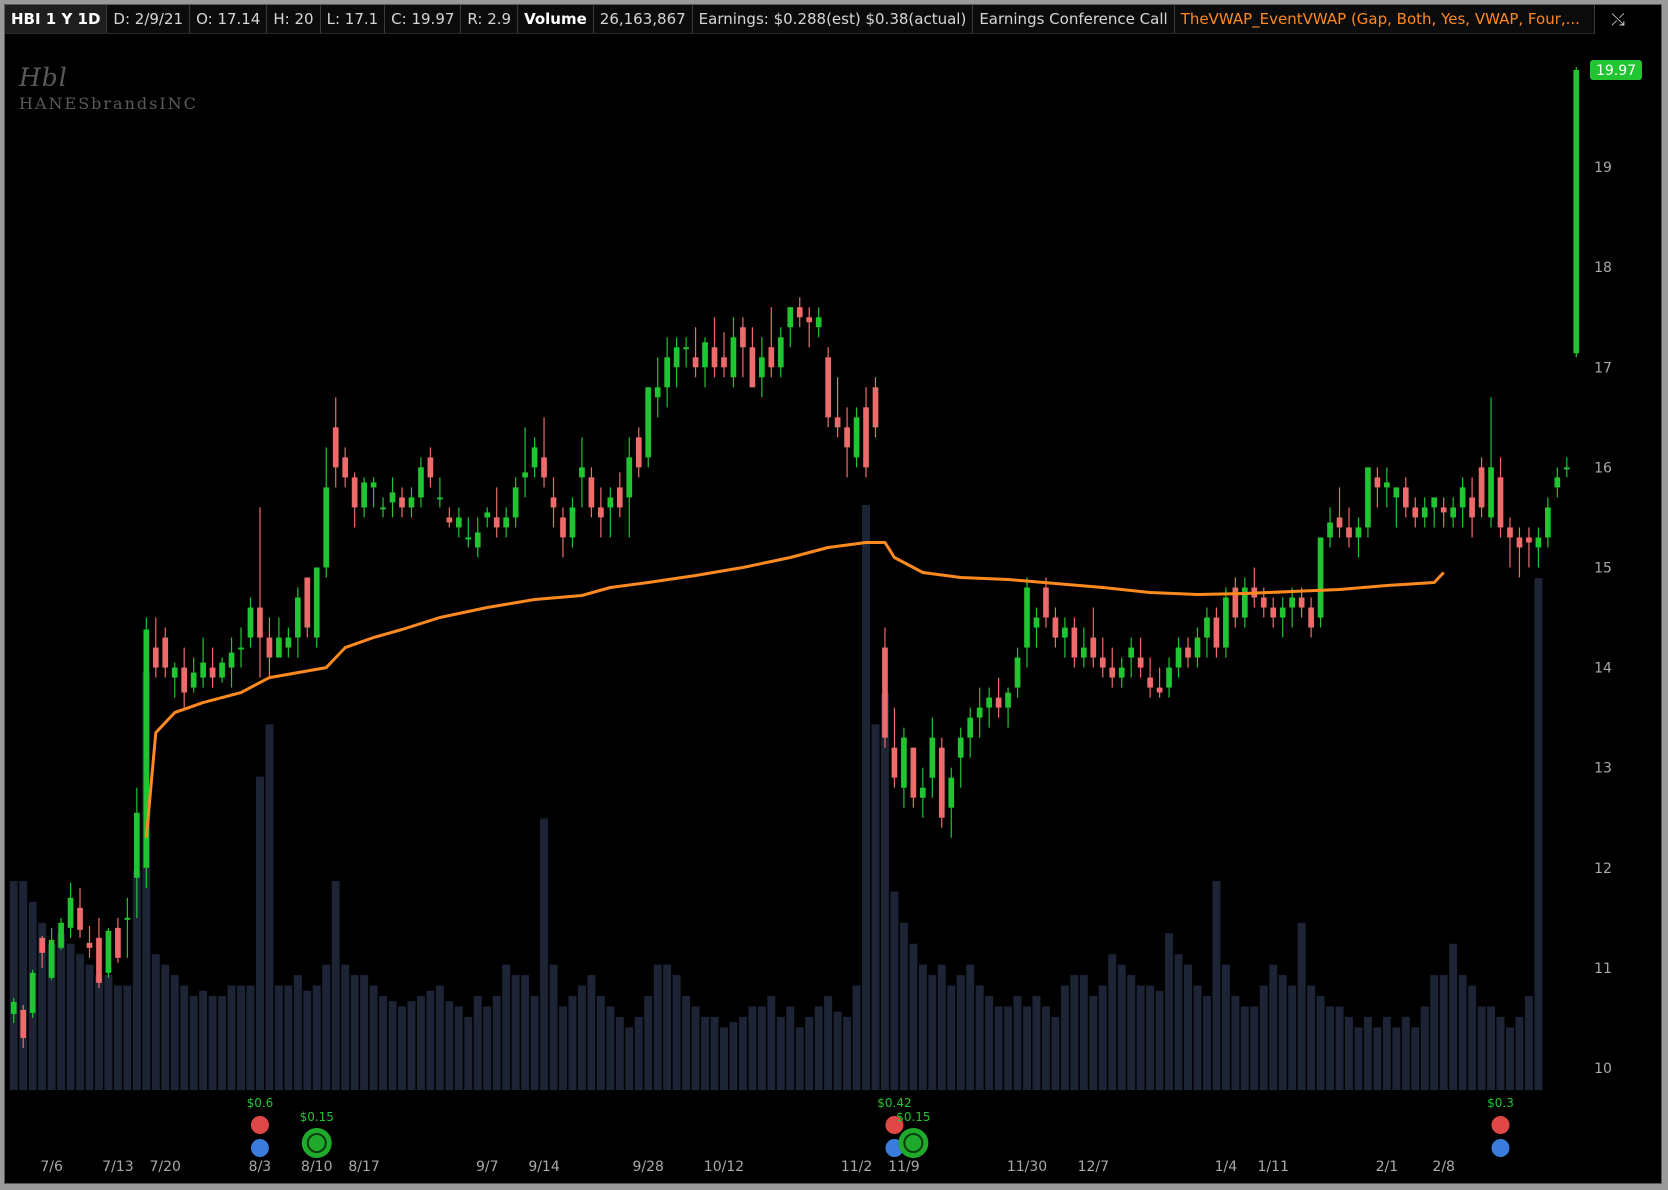  Describe the element at coordinates (1500, 1125) in the screenshot. I see `earnings-call-icon` at that location.